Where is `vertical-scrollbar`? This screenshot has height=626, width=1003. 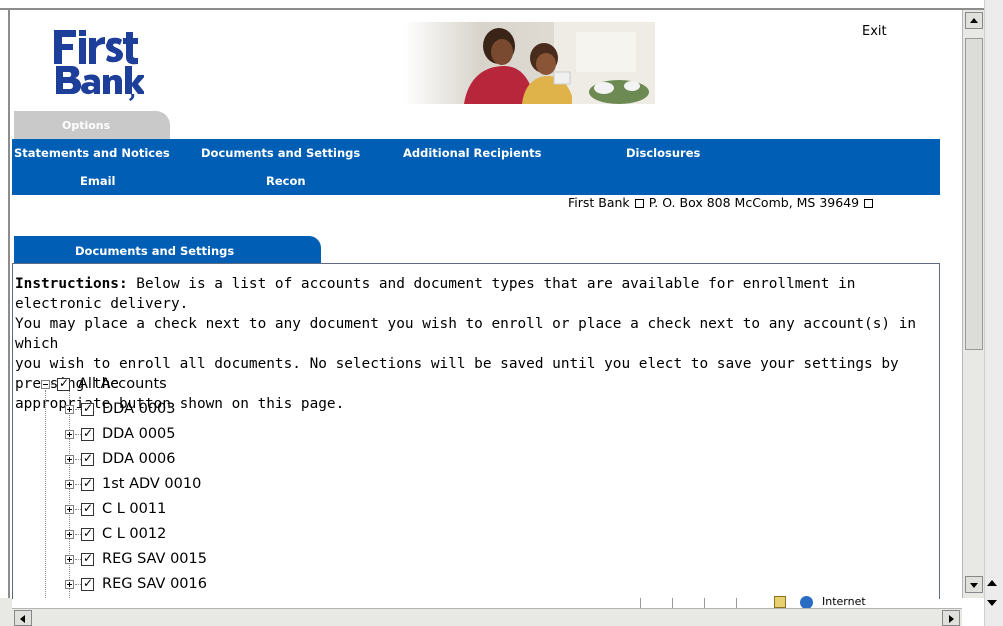 vertical-scrollbar is located at coordinates (973, 304).